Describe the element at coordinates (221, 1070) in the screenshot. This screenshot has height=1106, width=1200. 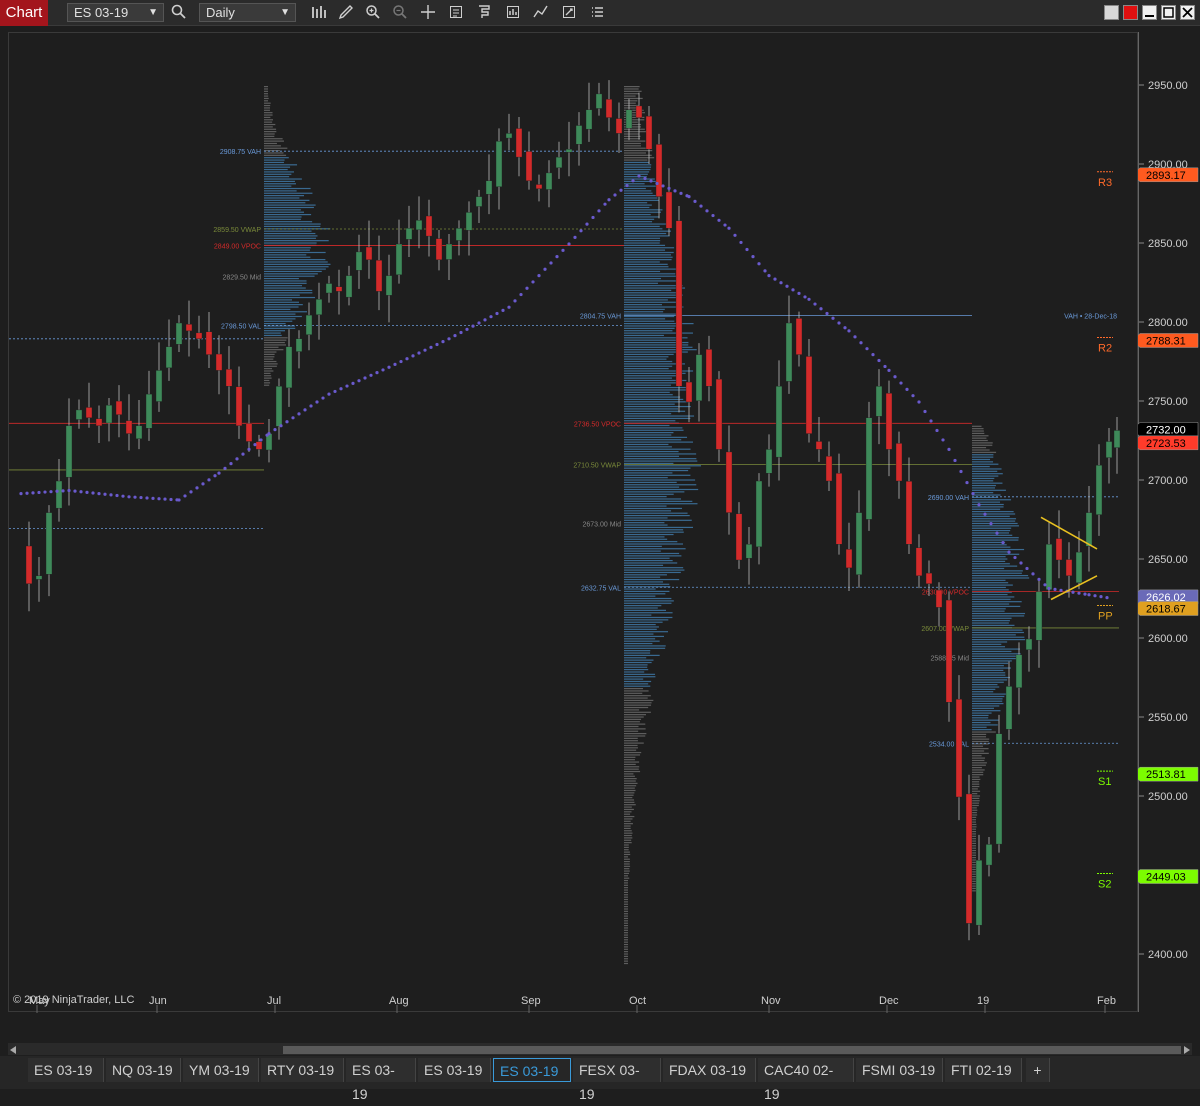
I see `instrument-tab: YM 03-19` at that location.